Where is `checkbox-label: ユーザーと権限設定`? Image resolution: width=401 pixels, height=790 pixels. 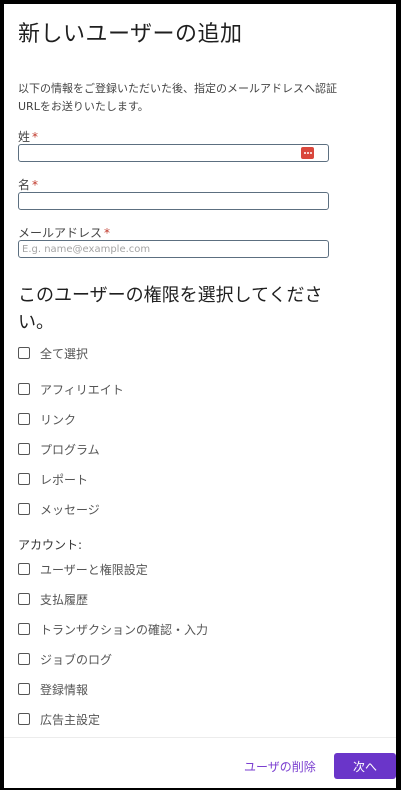
checkbox-label: ユーザーと権限設定 is located at coordinates (94, 569).